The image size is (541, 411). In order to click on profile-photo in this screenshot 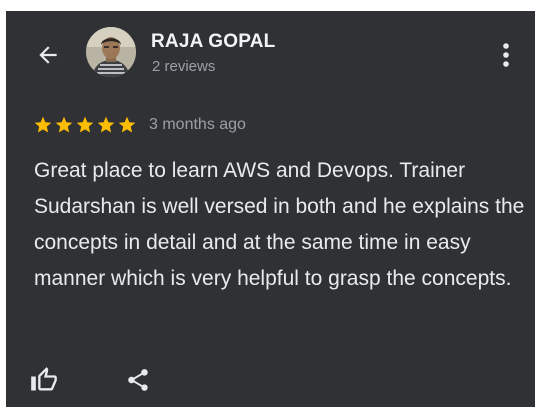, I will do `click(111, 52)`.